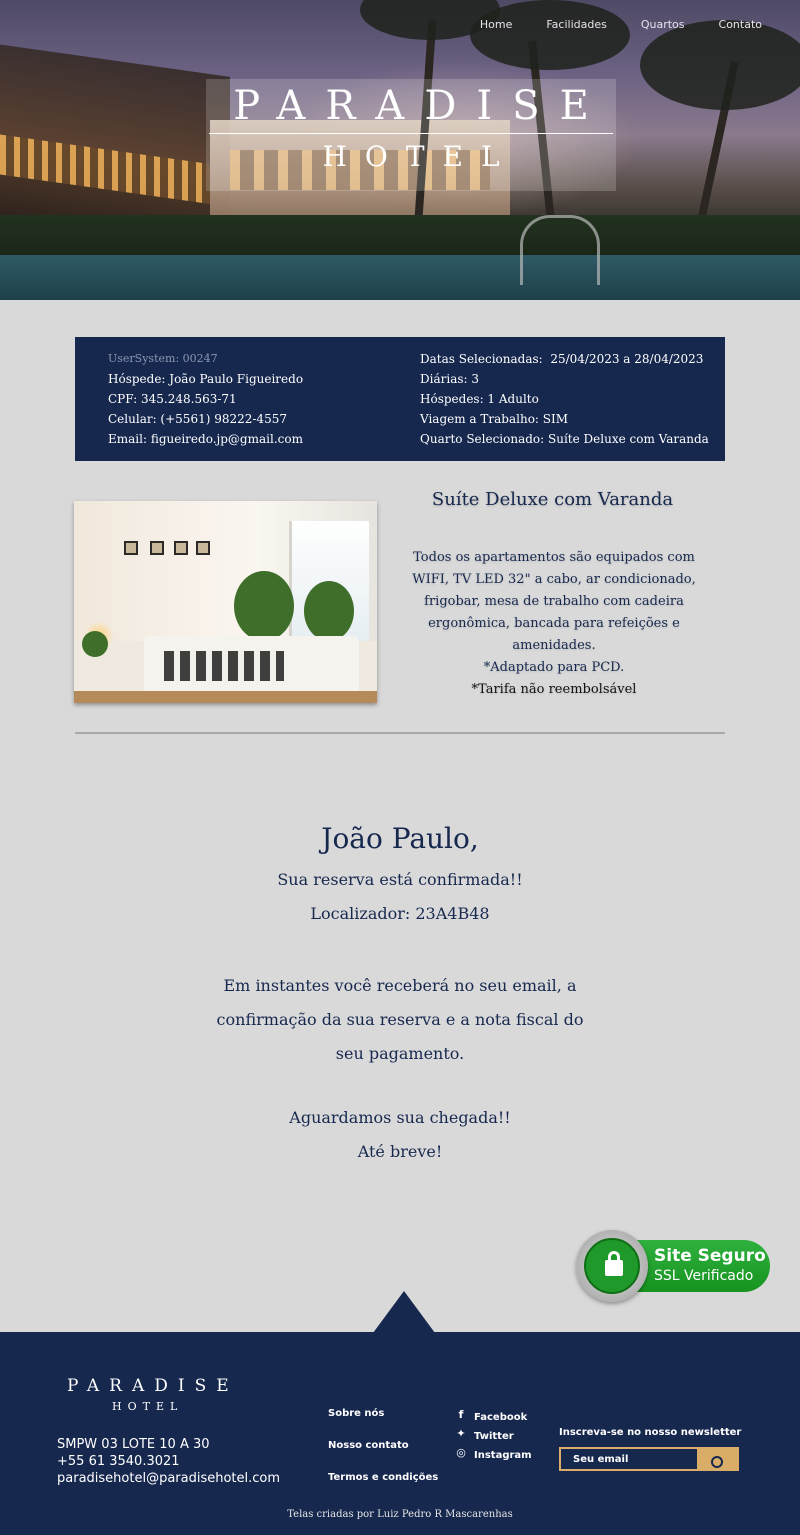 This screenshot has width=800, height=1535. I want to click on guest-name: Hóspede: João Paulo Figueiredo, so click(206, 379).